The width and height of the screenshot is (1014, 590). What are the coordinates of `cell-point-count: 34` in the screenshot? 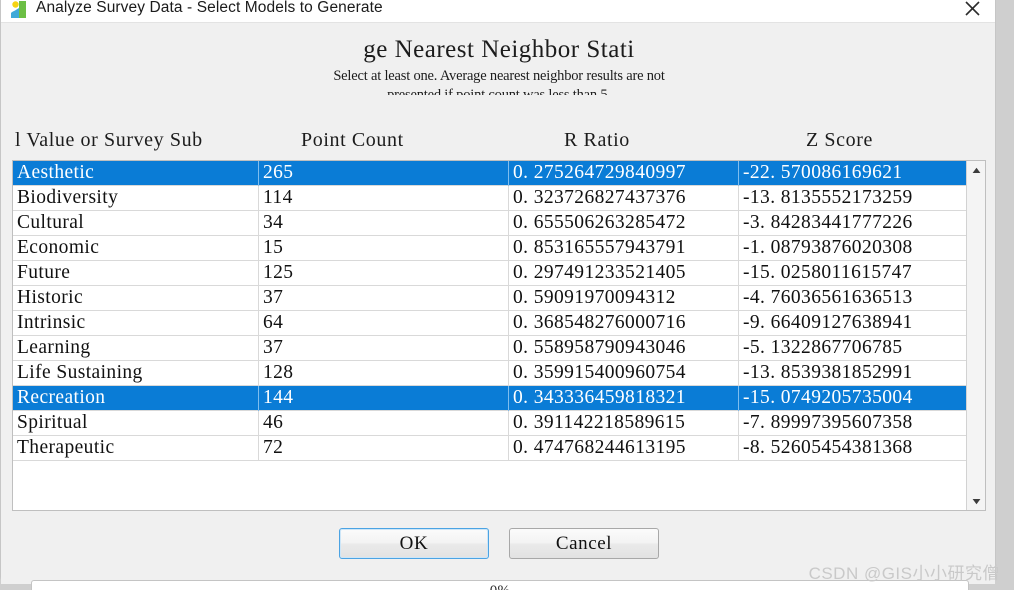 It's located at (384, 223).